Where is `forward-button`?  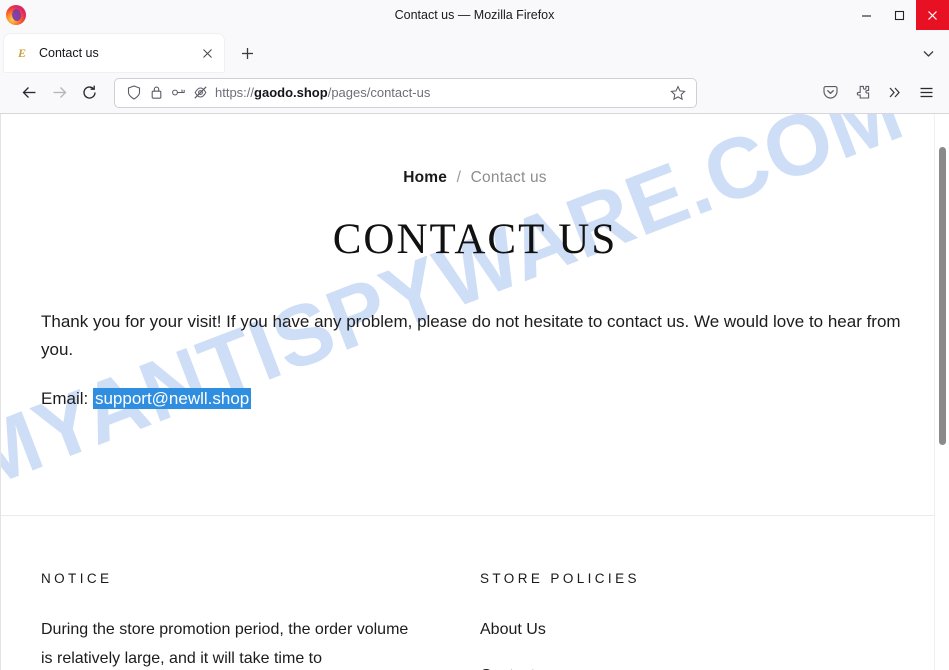 forward-button is located at coordinates (59, 93).